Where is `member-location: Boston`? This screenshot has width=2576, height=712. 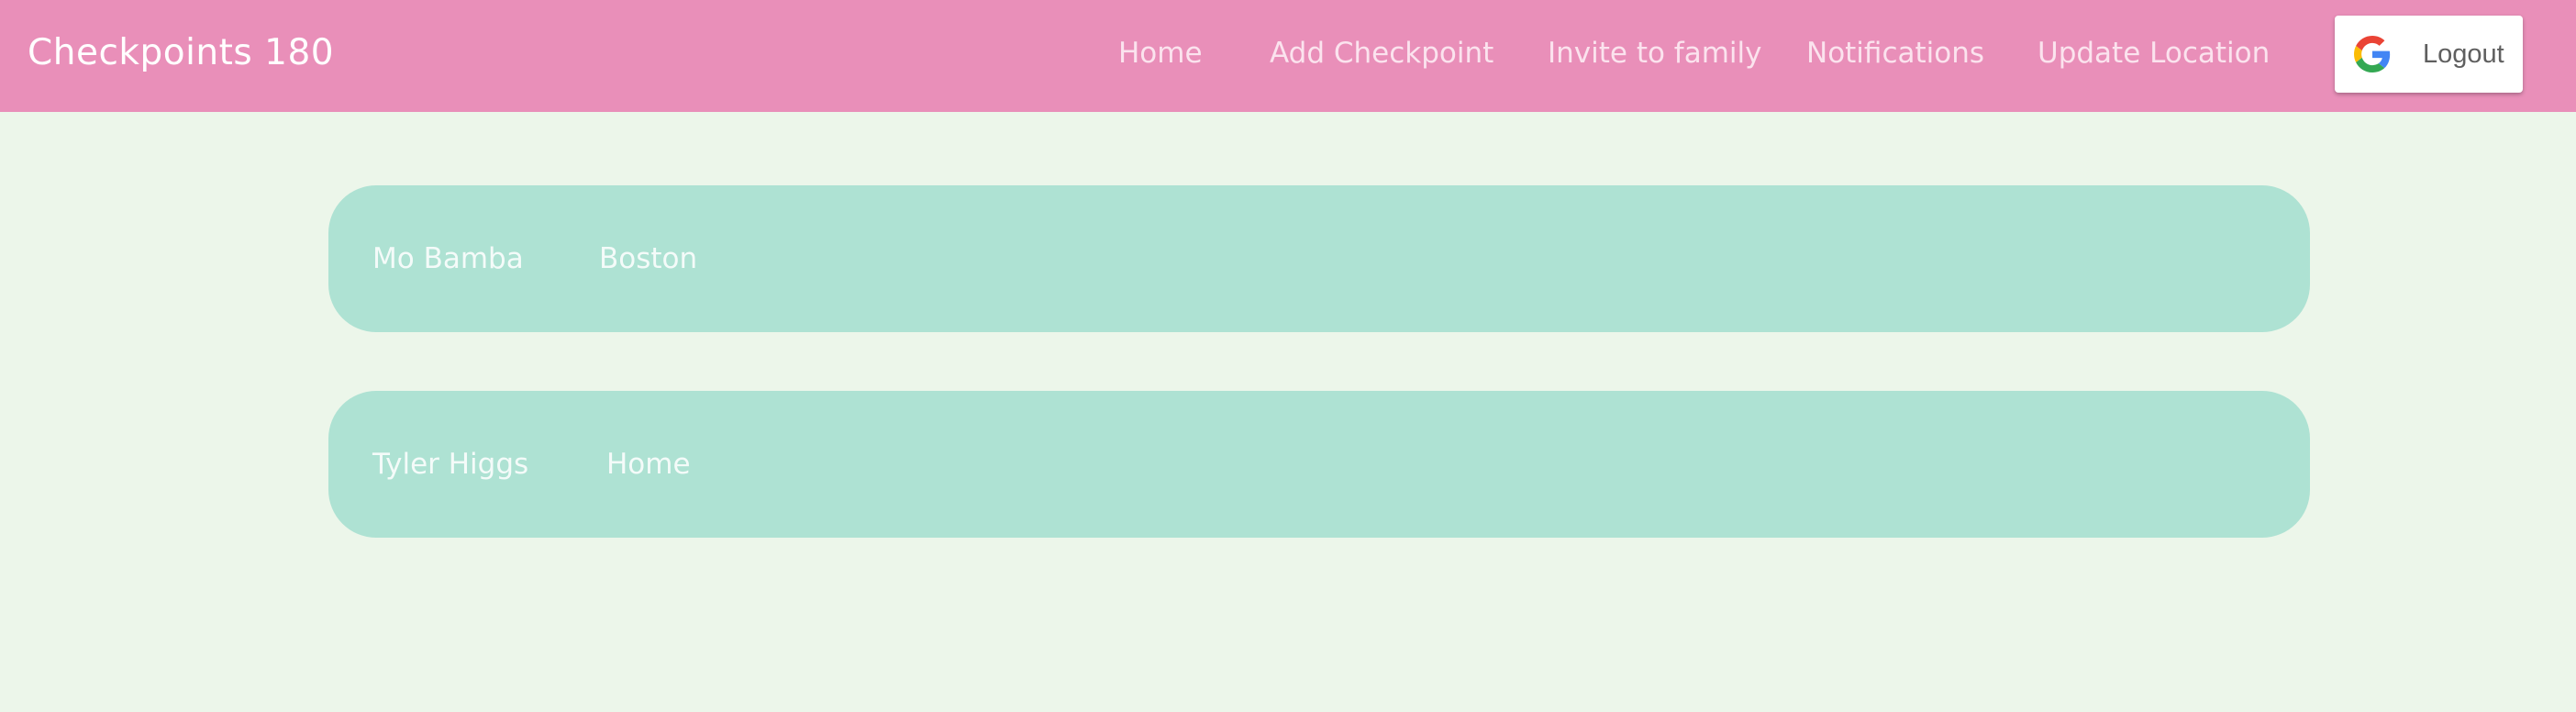
member-location: Boston is located at coordinates (648, 258).